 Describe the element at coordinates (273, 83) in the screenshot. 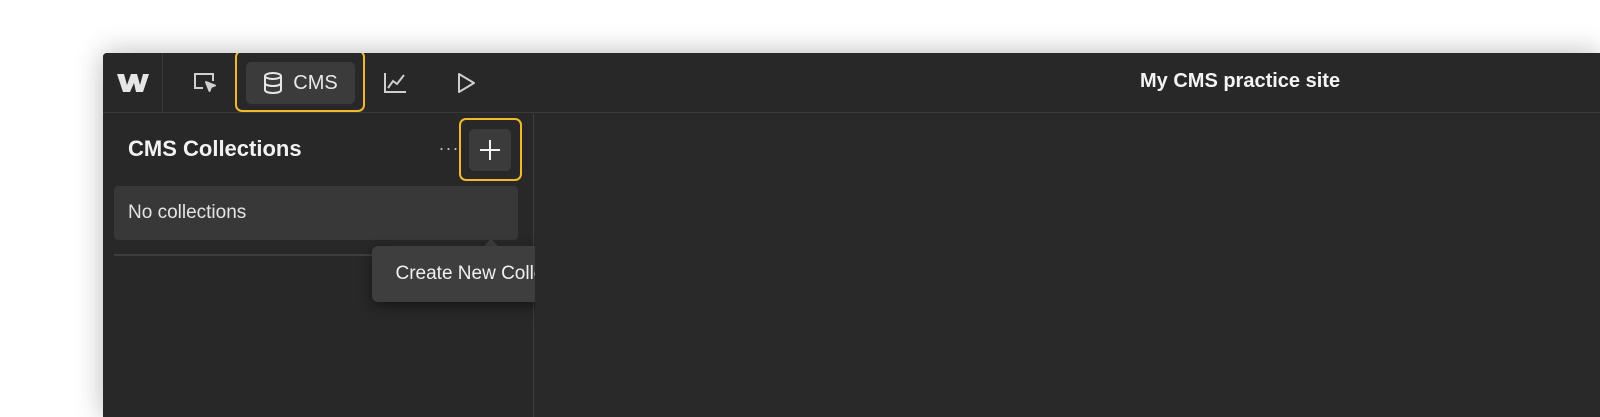

I see `database-icon` at that location.